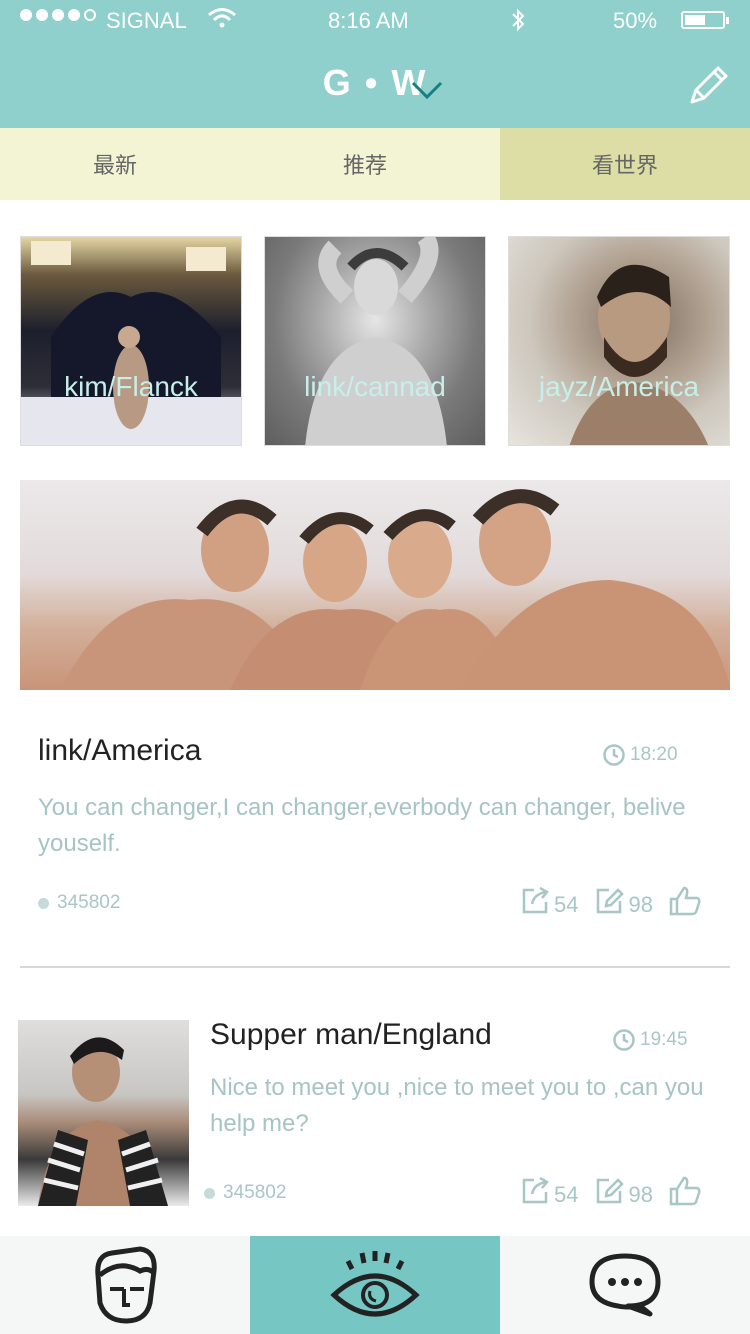  I want to click on signal-strength-icon, so click(58, 15).